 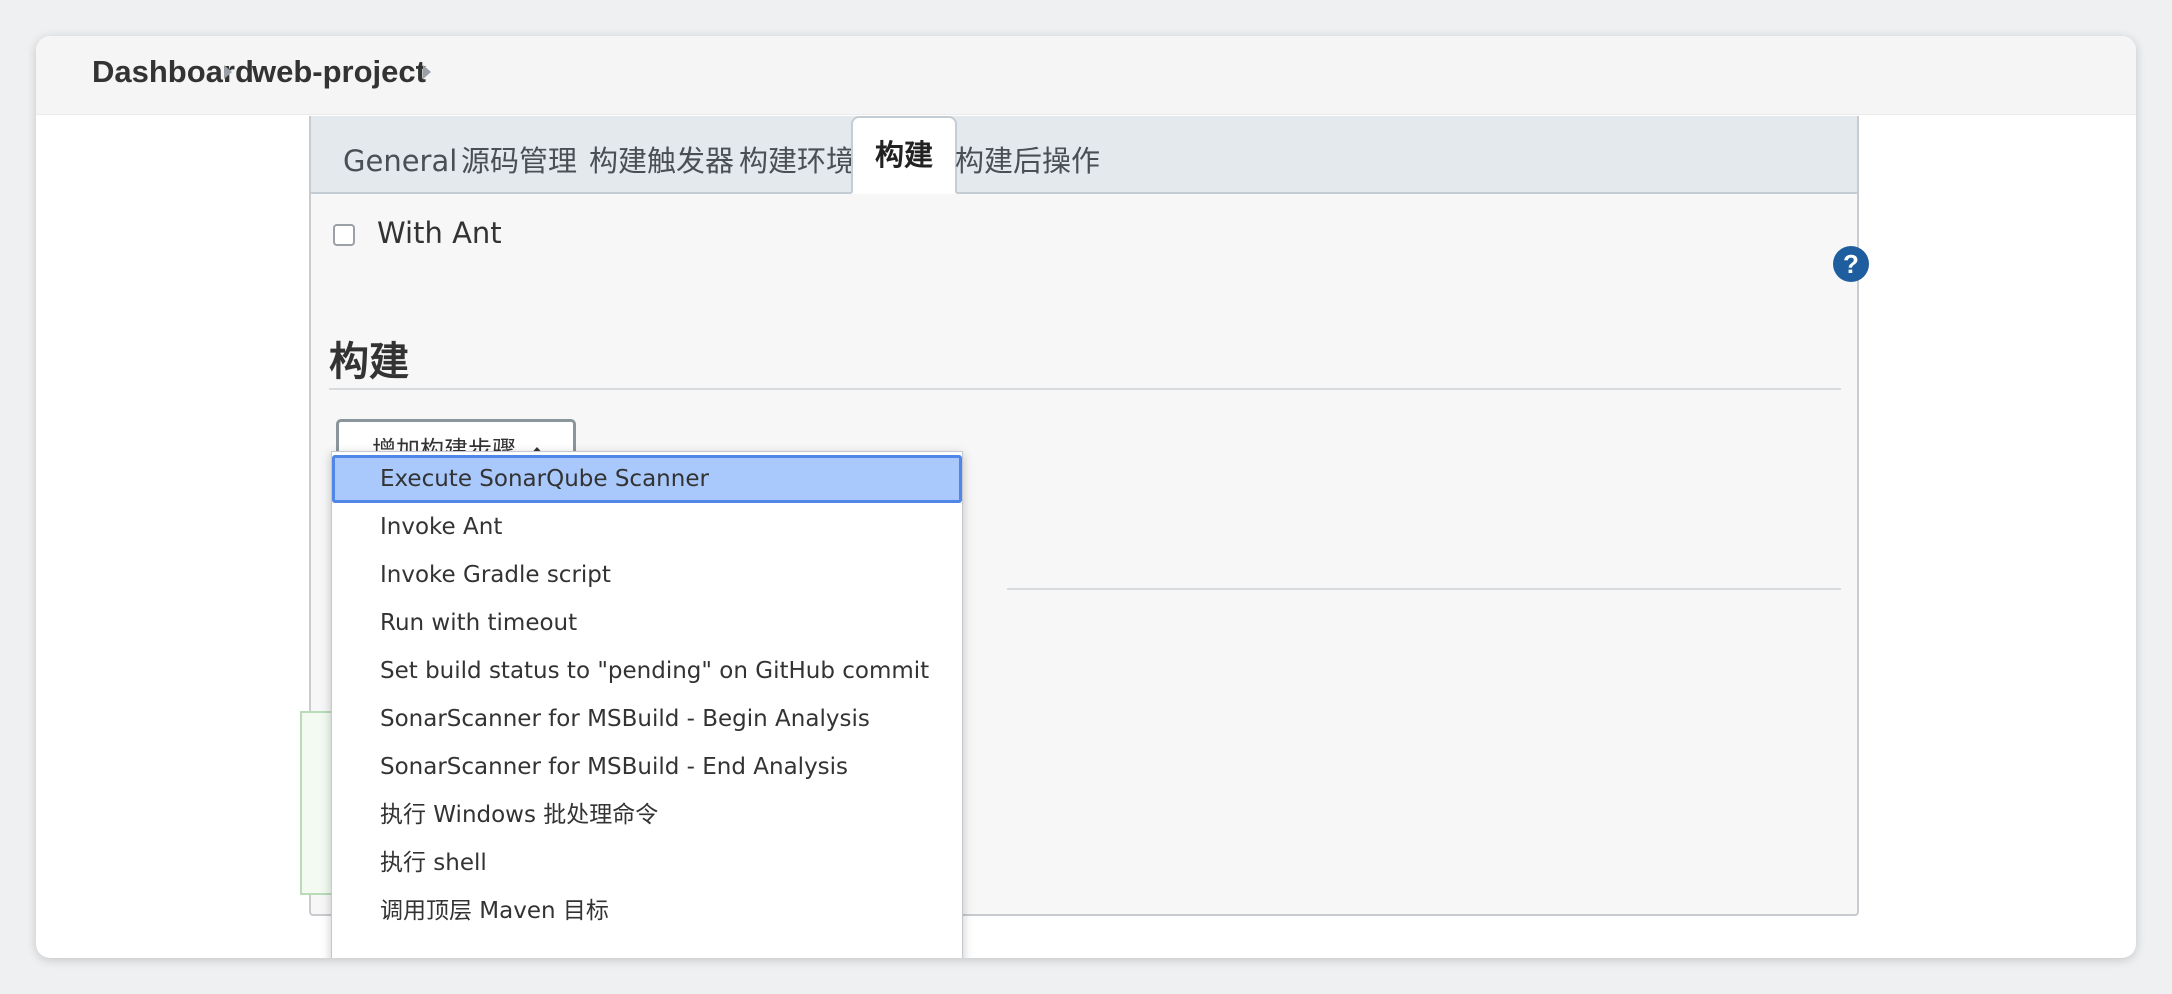 What do you see at coordinates (647, 575) in the screenshot?
I see `dropdown-item-invoke-gradle-script: Invoke Gradle script` at bounding box center [647, 575].